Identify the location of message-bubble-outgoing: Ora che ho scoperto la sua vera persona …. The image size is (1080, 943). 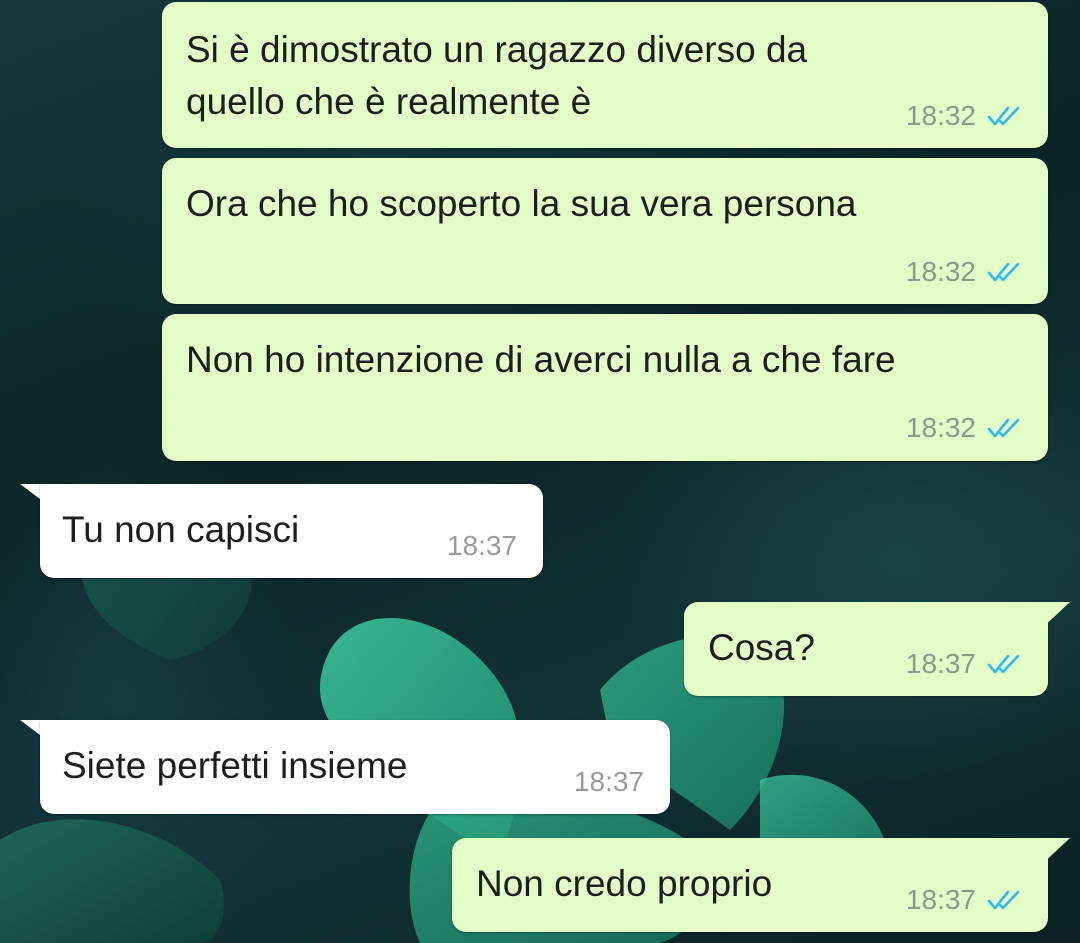
(605, 231).